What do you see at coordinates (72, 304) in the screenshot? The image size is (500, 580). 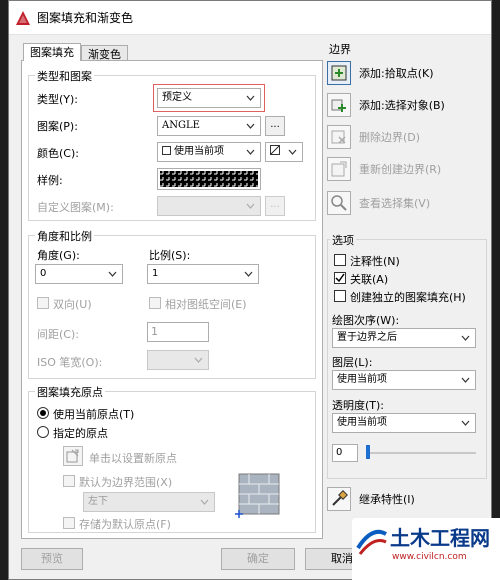 I see `double-label: 双向(U)` at bounding box center [72, 304].